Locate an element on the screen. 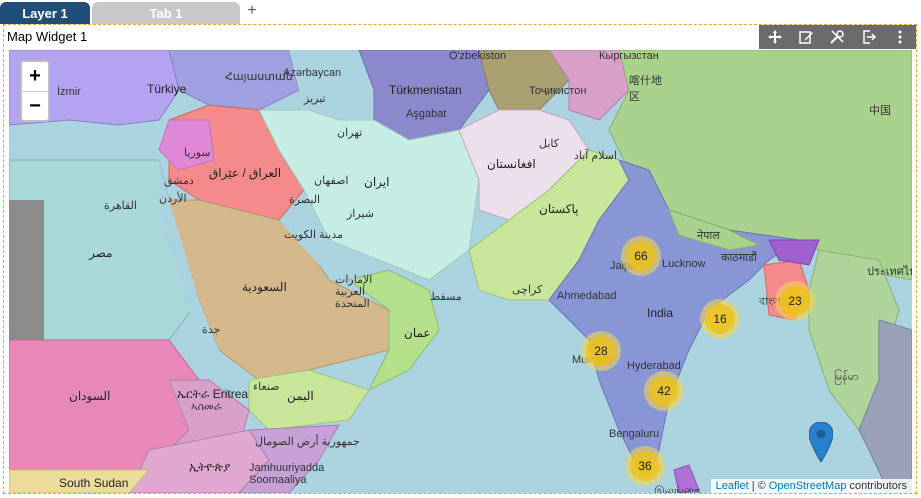 Image resolution: width=921 pixels, height=498 pixels. map-attribution: Leaflet | © OpenStreetMap contributors is located at coordinates (811, 486).